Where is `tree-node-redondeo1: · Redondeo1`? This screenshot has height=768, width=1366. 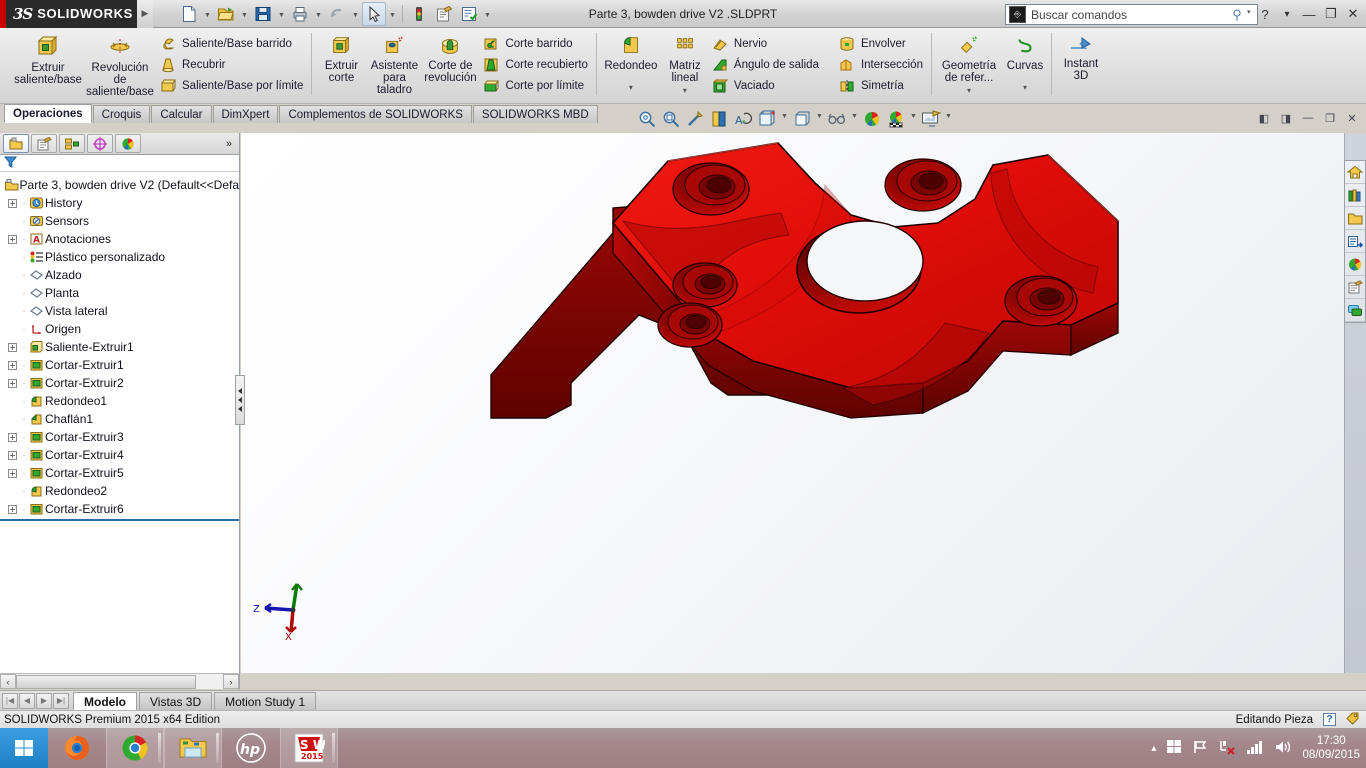
tree-node-redondeo1: · Redondeo1 is located at coordinates (119, 401).